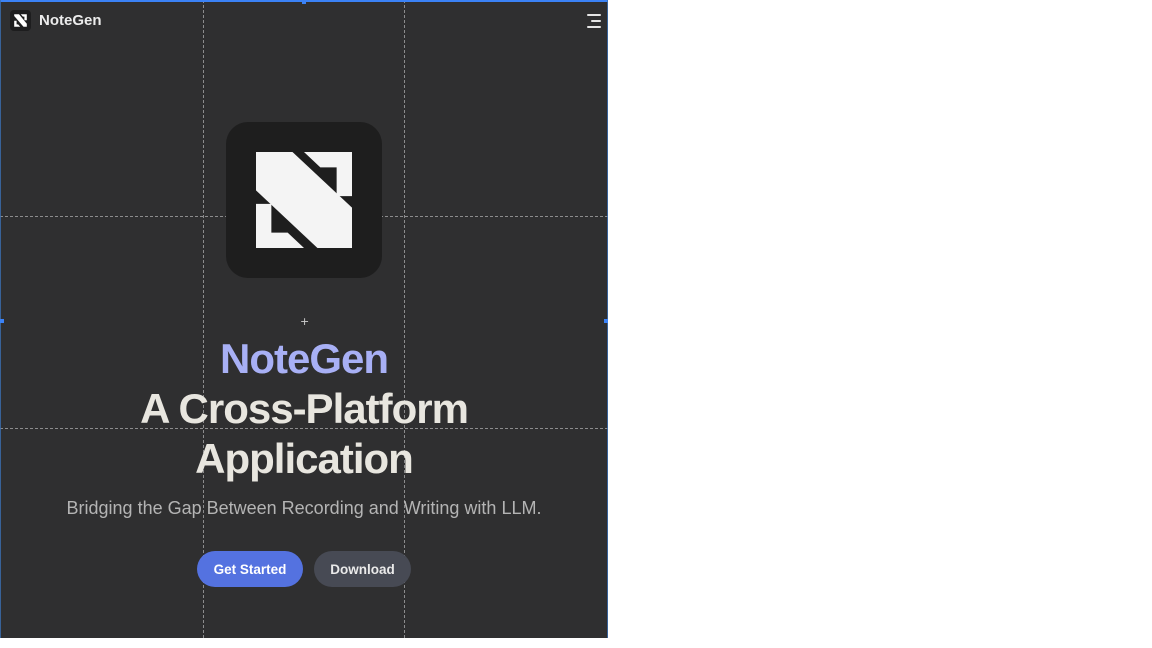 The image size is (1152, 648). What do you see at coordinates (362, 569) in the screenshot?
I see `download-button: Download` at bounding box center [362, 569].